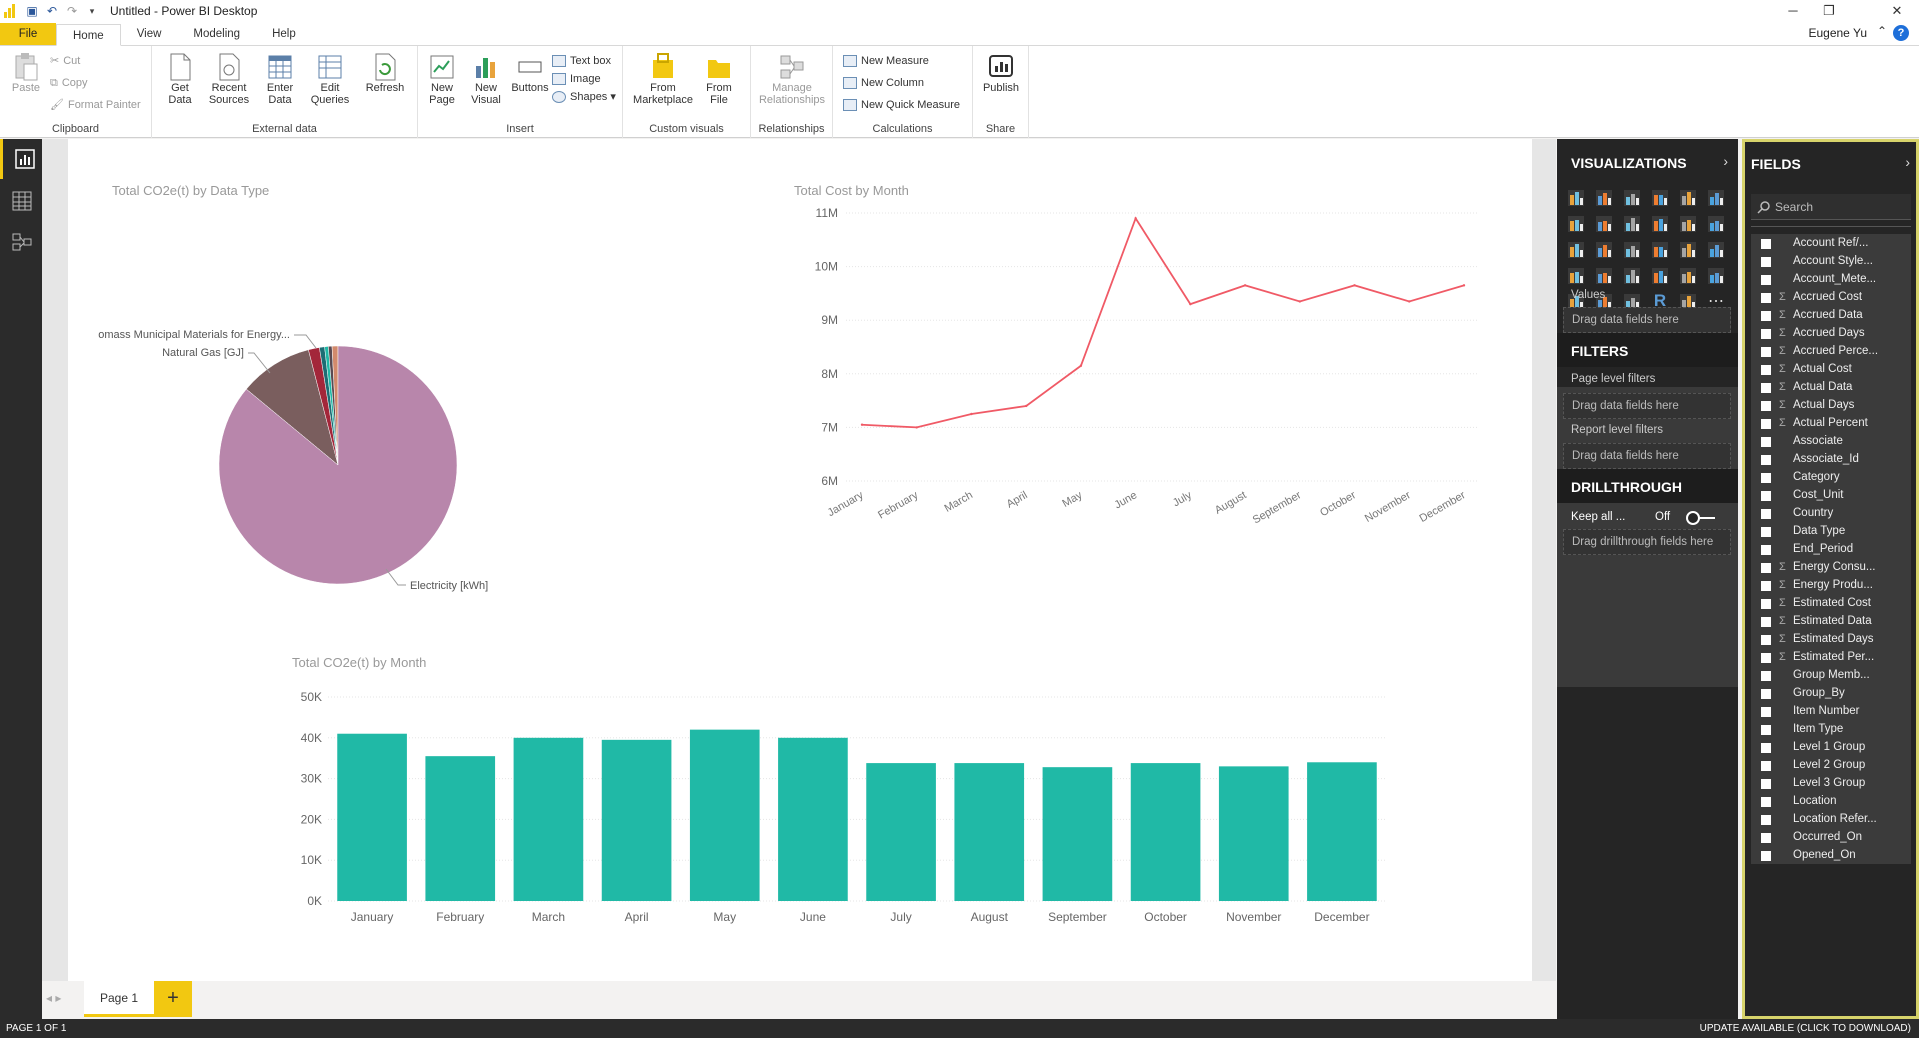  What do you see at coordinates (92, 11) in the screenshot?
I see `customize-toolbar-icon: ▾` at bounding box center [92, 11].